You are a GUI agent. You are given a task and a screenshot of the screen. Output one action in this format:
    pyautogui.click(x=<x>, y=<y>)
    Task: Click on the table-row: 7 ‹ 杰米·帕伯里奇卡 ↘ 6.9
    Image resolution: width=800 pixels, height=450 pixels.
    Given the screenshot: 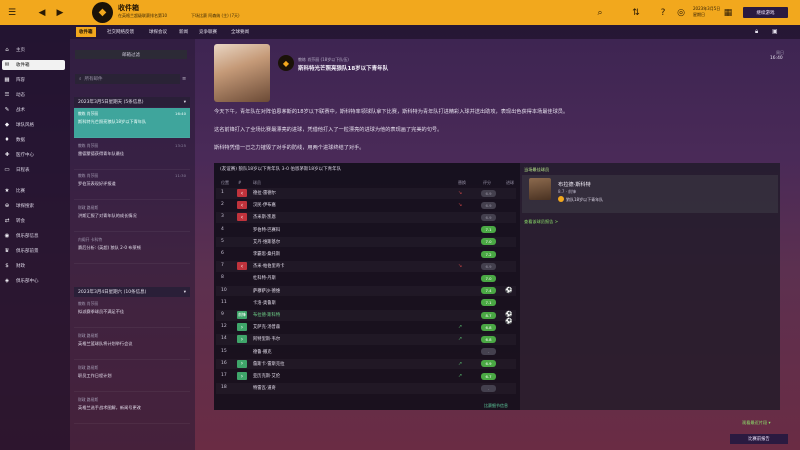 What is the action you would take?
    pyautogui.click(x=366, y=266)
    